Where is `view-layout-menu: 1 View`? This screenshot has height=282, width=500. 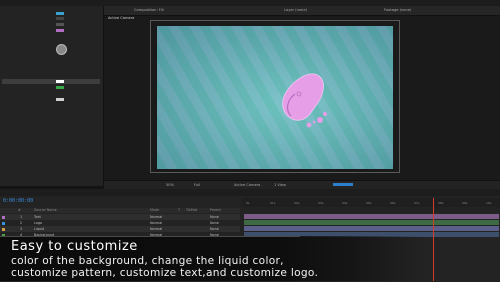 view-layout-menu: 1 View is located at coordinates (280, 185).